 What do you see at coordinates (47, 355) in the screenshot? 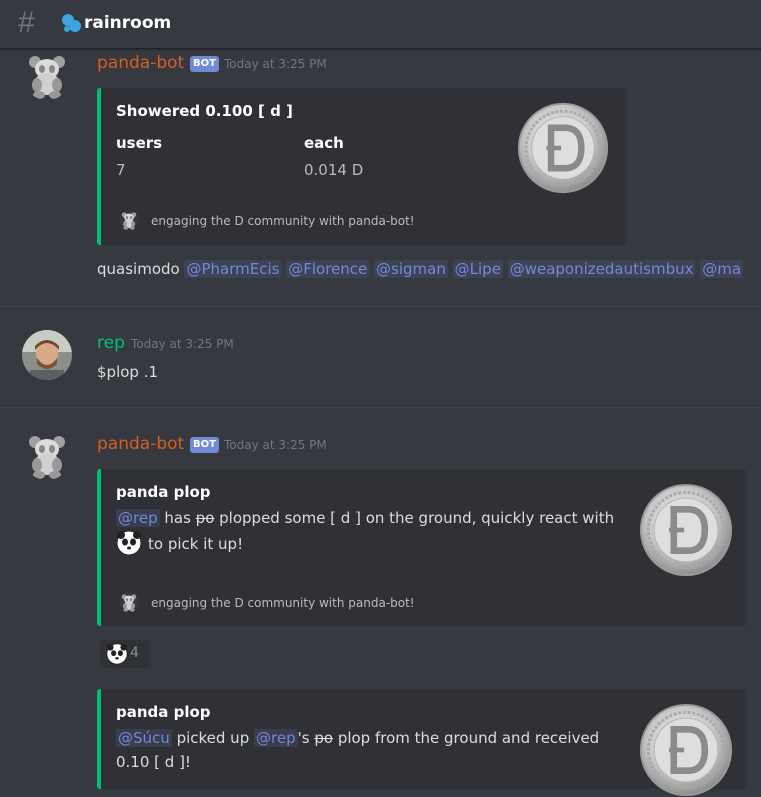
I see `rep-avatar` at bounding box center [47, 355].